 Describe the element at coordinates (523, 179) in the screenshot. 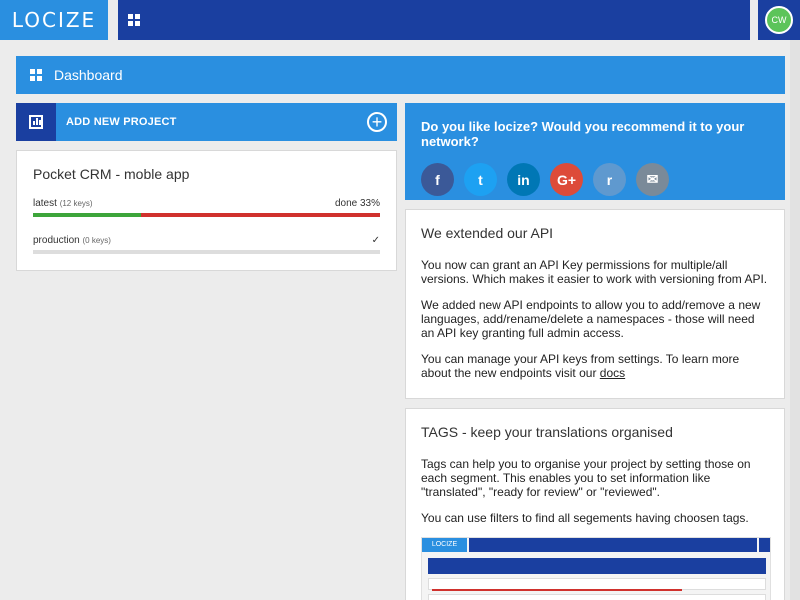

I see `linkedin-icon: in` at that location.